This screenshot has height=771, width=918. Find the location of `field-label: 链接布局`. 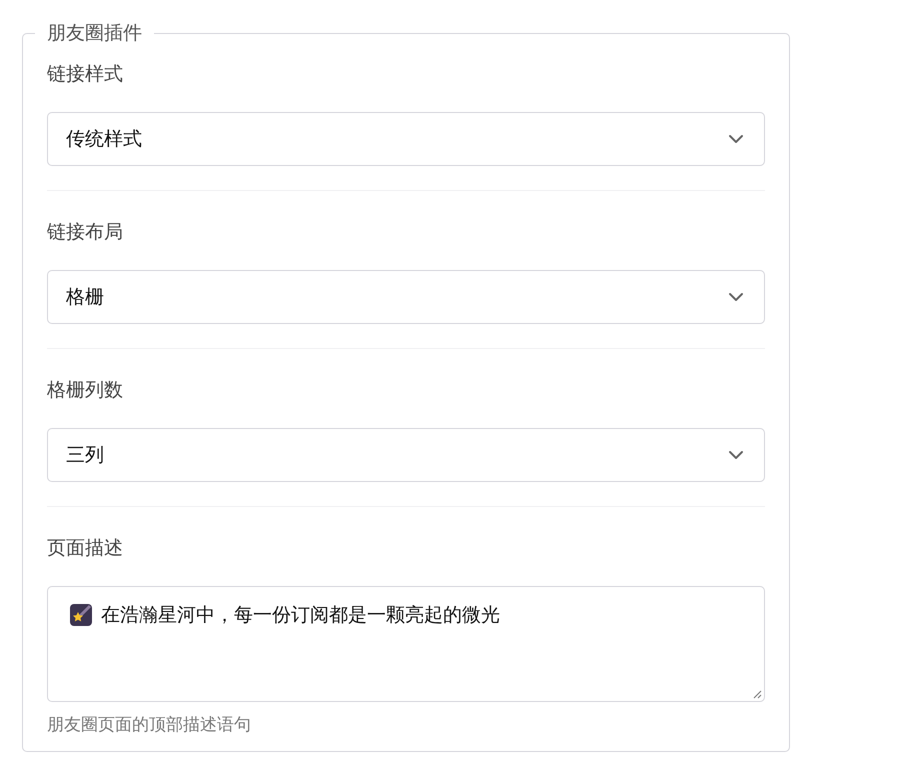

field-label: 链接布局 is located at coordinates (85, 232).